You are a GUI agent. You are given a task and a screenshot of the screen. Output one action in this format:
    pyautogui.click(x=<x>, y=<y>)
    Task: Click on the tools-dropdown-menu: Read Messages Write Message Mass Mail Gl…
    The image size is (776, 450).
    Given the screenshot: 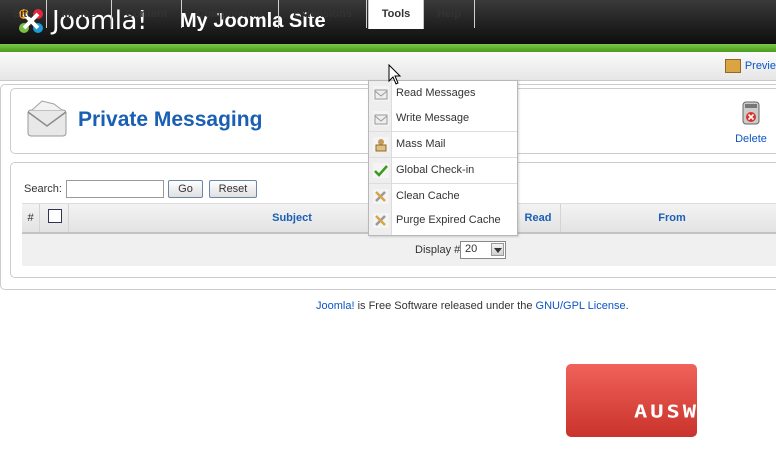 What is the action you would take?
    pyautogui.click(x=443, y=158)
    